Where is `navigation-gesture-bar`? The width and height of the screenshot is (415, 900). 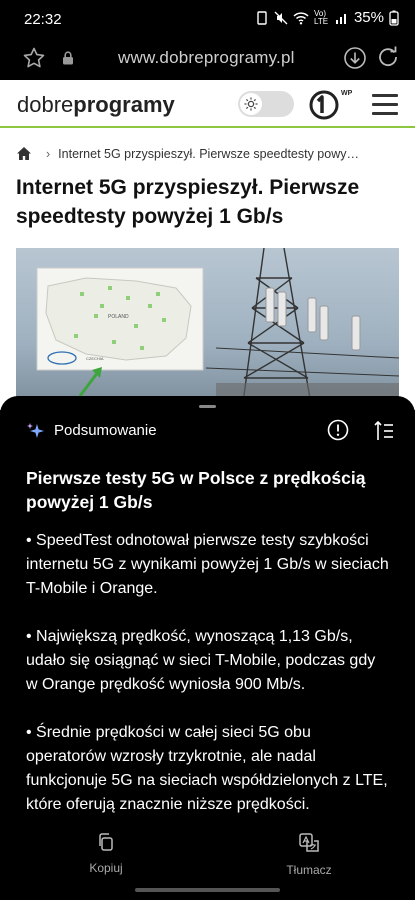 navigation-gesture-bar is located at coordinates (207, 890).